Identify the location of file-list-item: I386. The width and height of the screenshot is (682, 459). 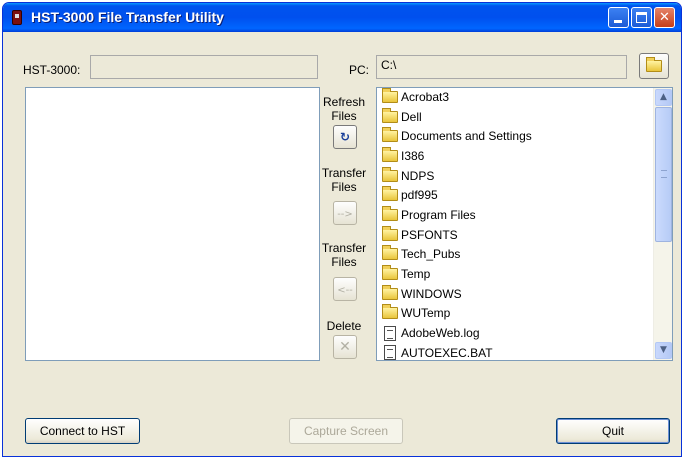
(525, 156).